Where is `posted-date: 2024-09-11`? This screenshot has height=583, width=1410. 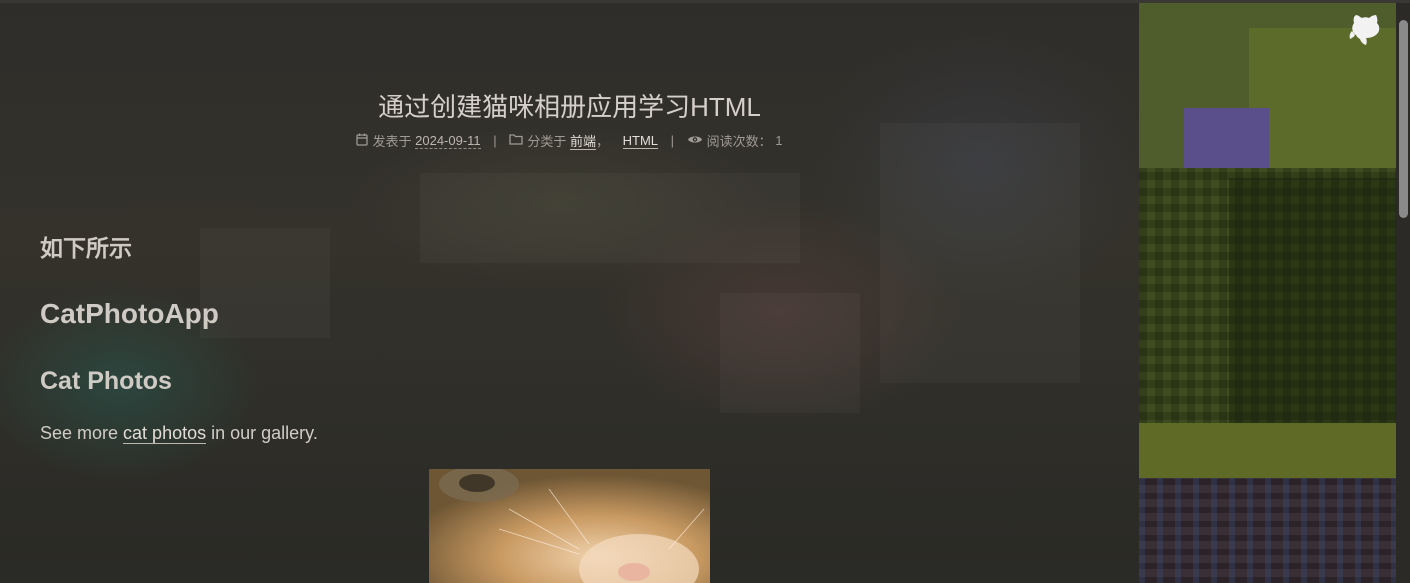 posted-date: 2024-09-11 is located at coordinates (448, 141).